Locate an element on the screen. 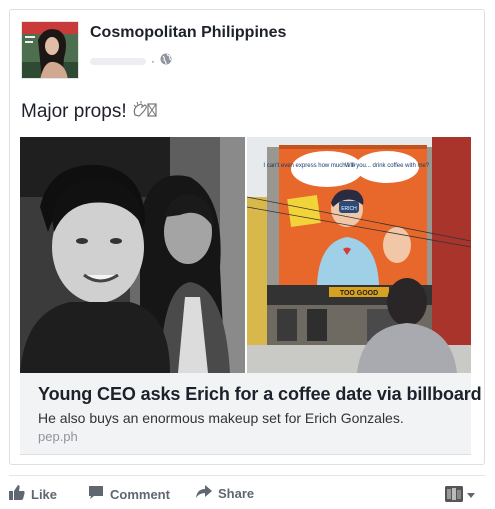  share-button: Share is located at coordinates (225, 493).